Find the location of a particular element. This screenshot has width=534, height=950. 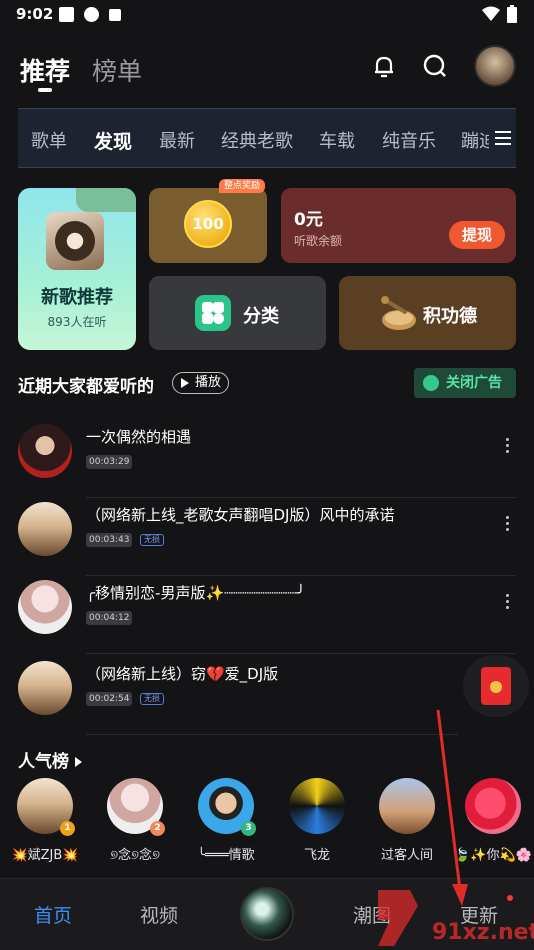

song-row: ╭移情别恋-男声版✨┈┈┈┈┈┈┈┈╯ 00:04:12 is located at coordinates (267, 614).